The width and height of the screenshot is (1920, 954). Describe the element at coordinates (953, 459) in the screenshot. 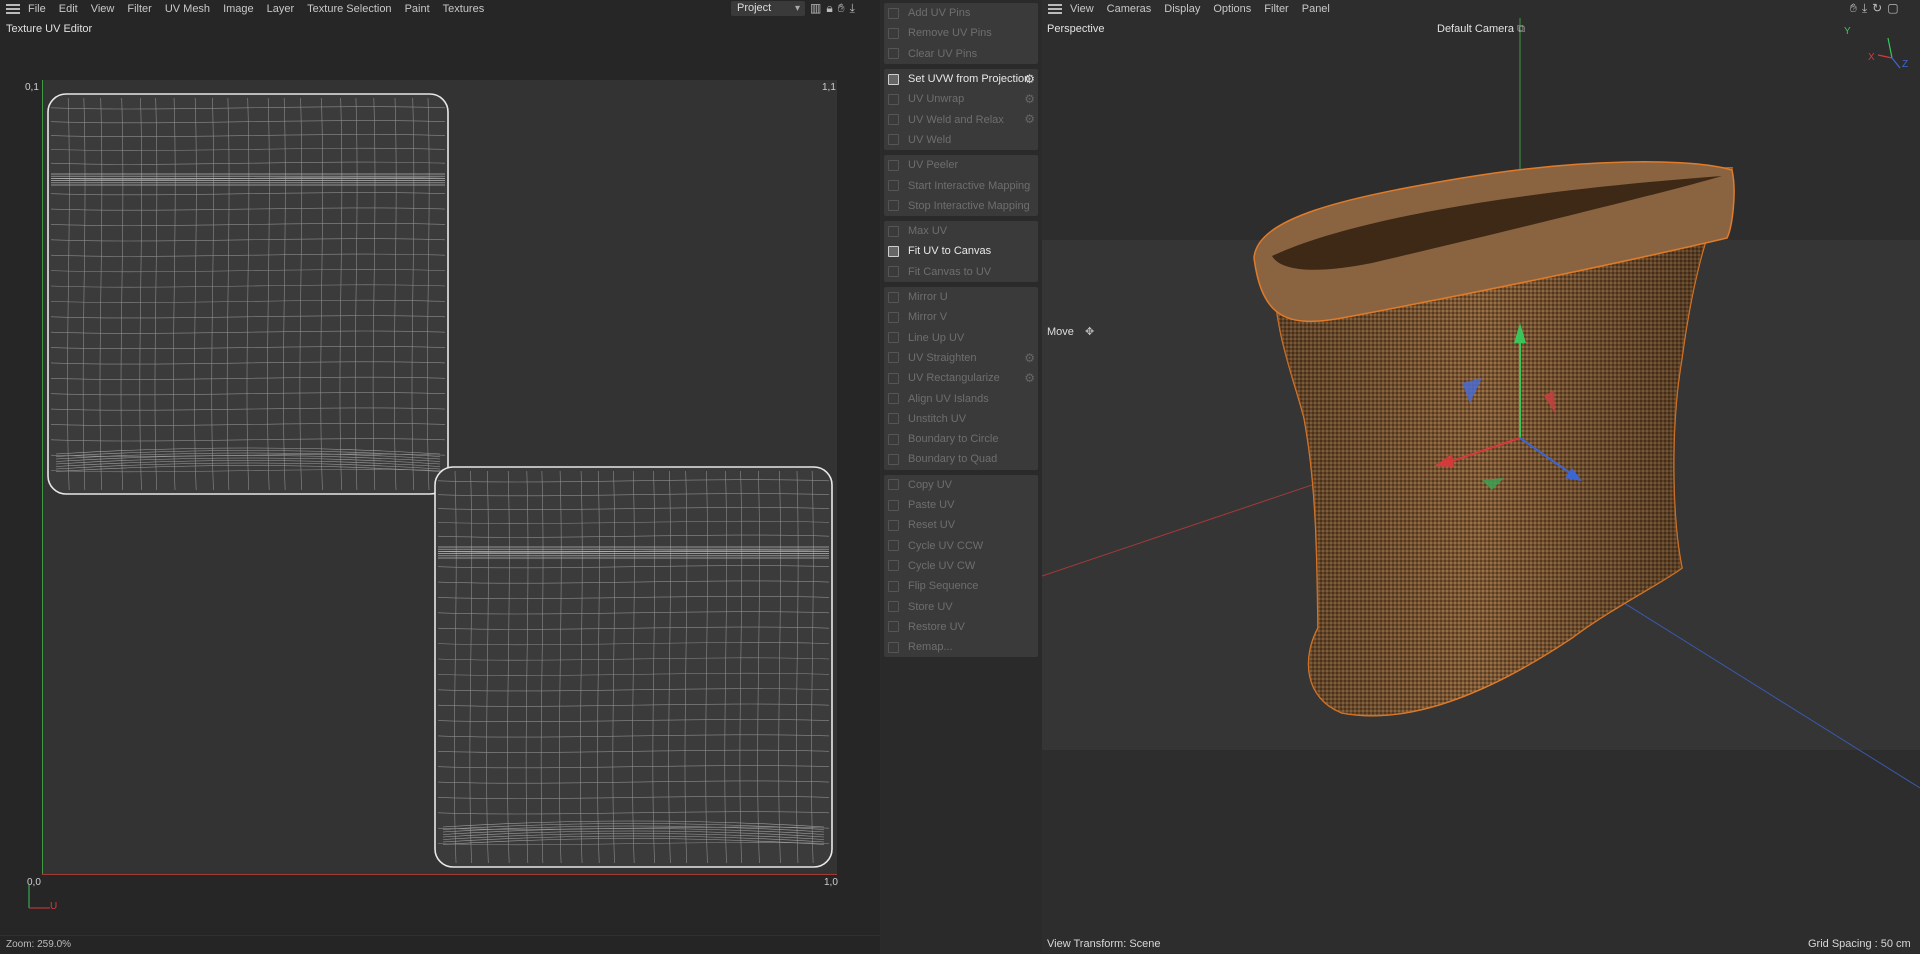

I see `command-label: Boundary to Quad` at that location.